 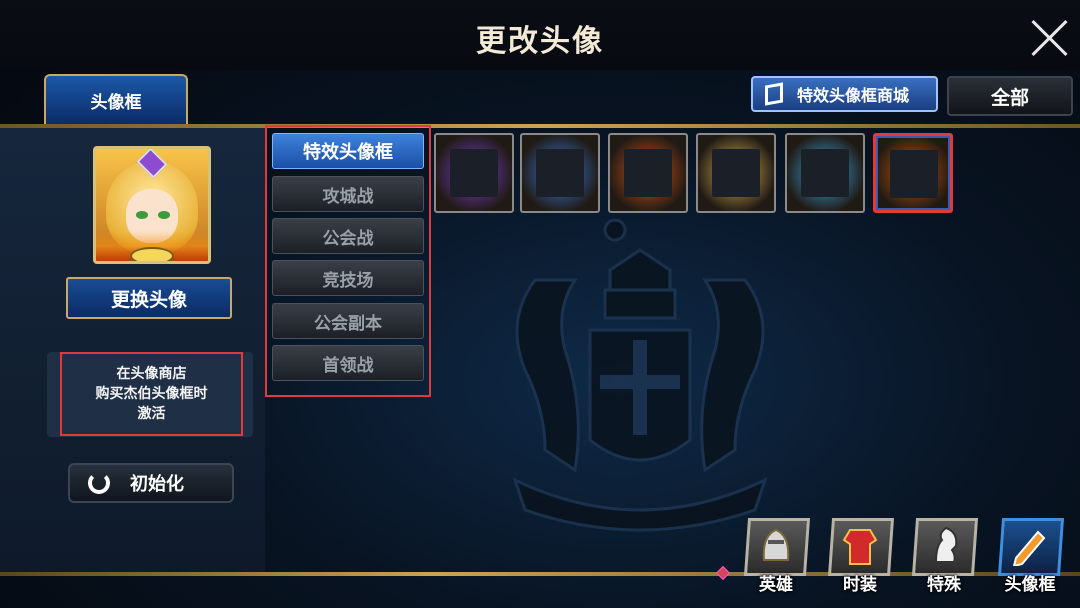 I want to click on tab-avatar-frame: 头像框, so click(x=116, y=99).